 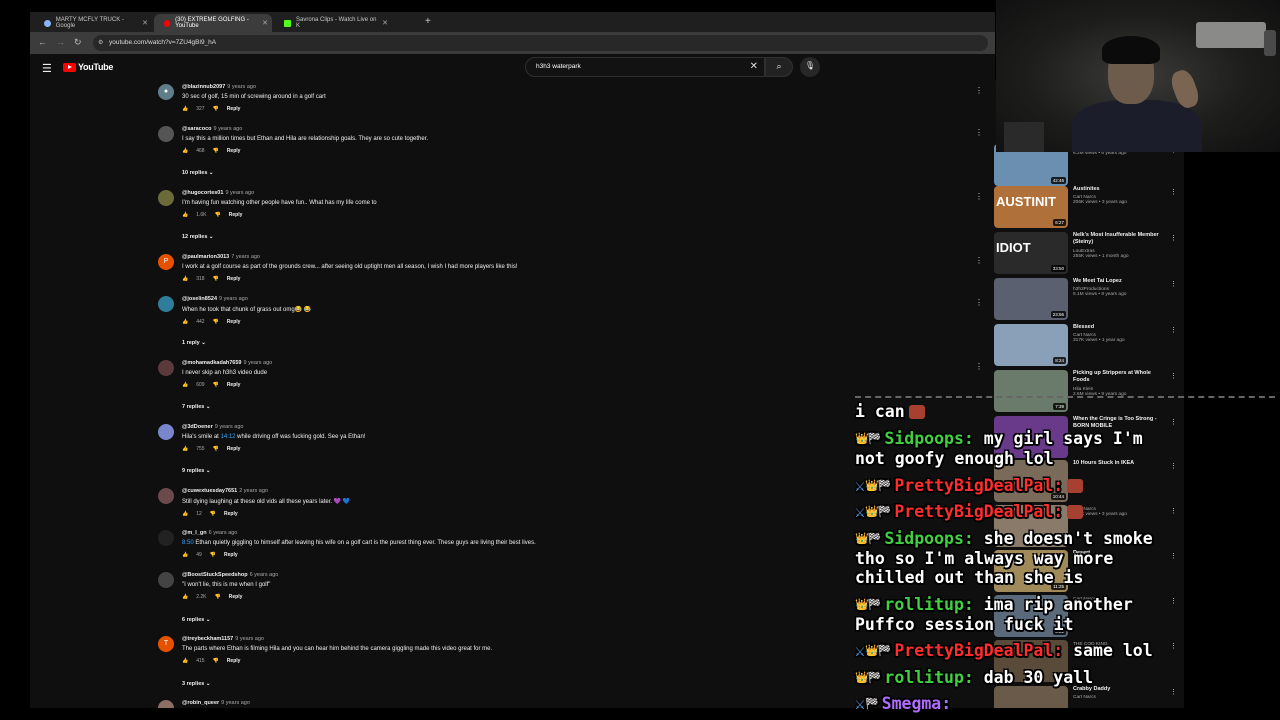 I want to click on replies-toggle: 9 replies ⌄, so click(x=196, y=471).